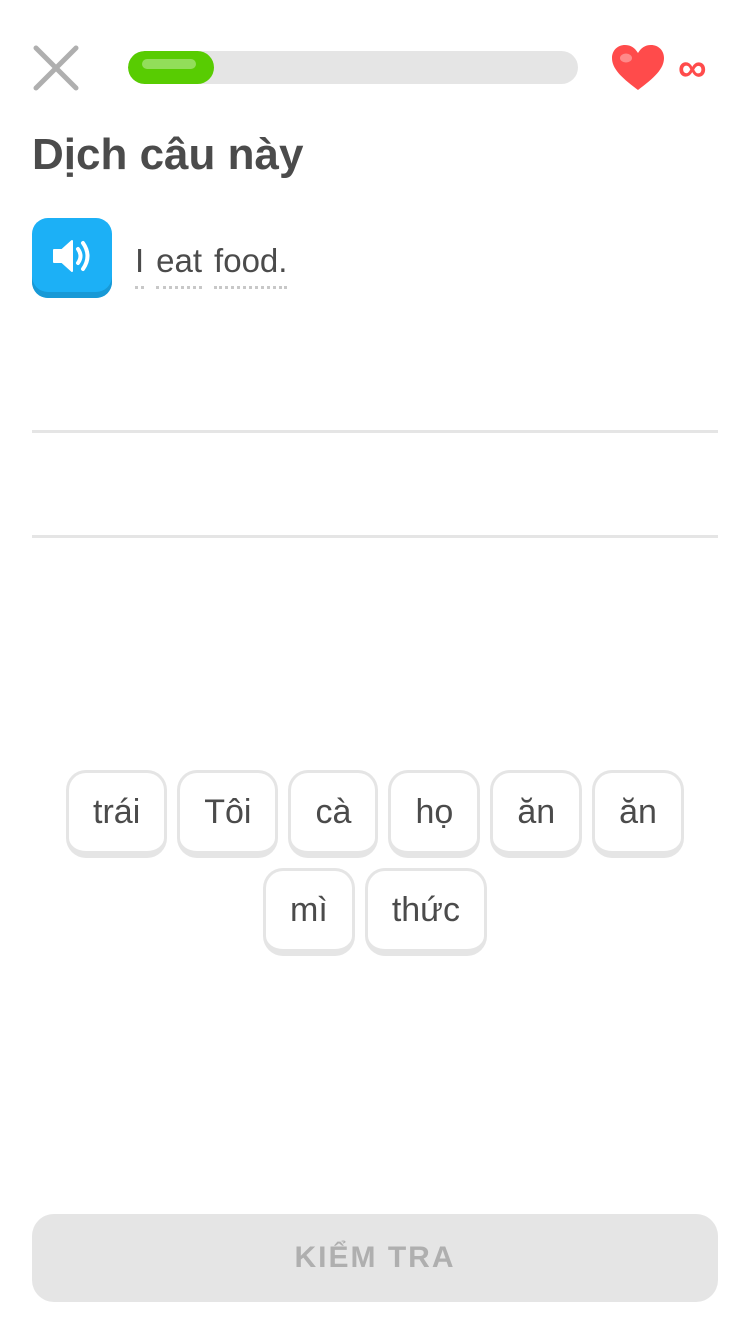  What do you see at coordinates (169, 64) in the screenshot?
I see `progress-shine` at bounding box center [169, 64].